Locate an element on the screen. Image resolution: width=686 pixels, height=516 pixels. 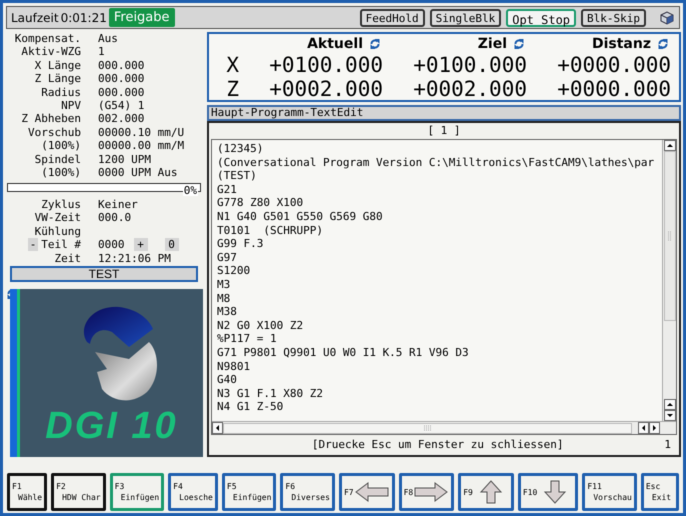
function-key: F6 Diverses is located at coordinates (307, 492).